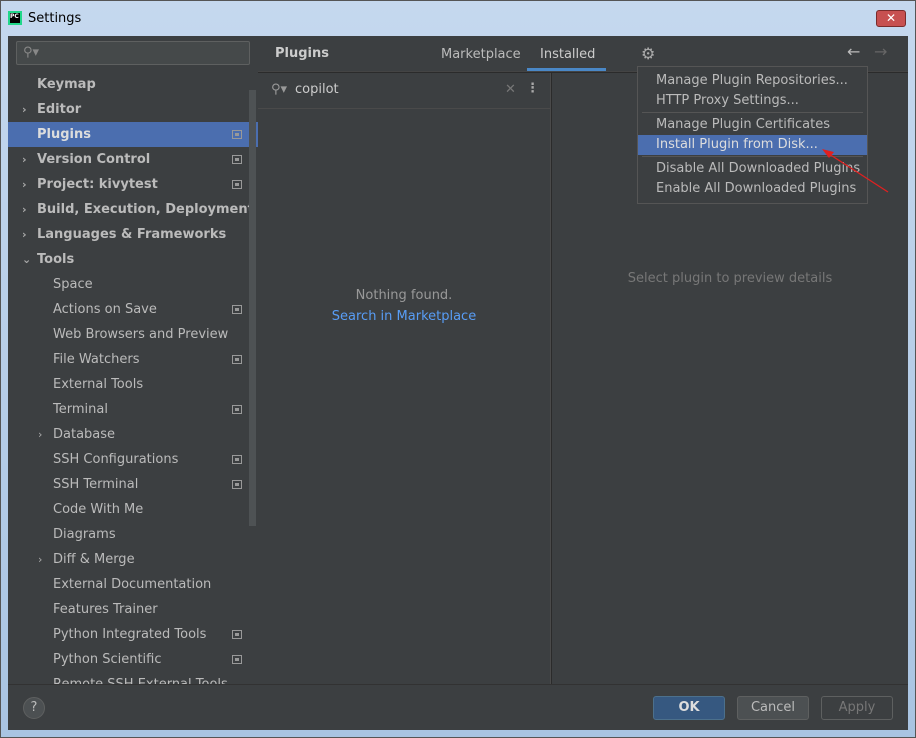 The image size is (916, 738). What do you see at coordinates (66, 84) in the screenshot?
I see `sidebar-item-label: Keymap` at bounding box center [66, 84].